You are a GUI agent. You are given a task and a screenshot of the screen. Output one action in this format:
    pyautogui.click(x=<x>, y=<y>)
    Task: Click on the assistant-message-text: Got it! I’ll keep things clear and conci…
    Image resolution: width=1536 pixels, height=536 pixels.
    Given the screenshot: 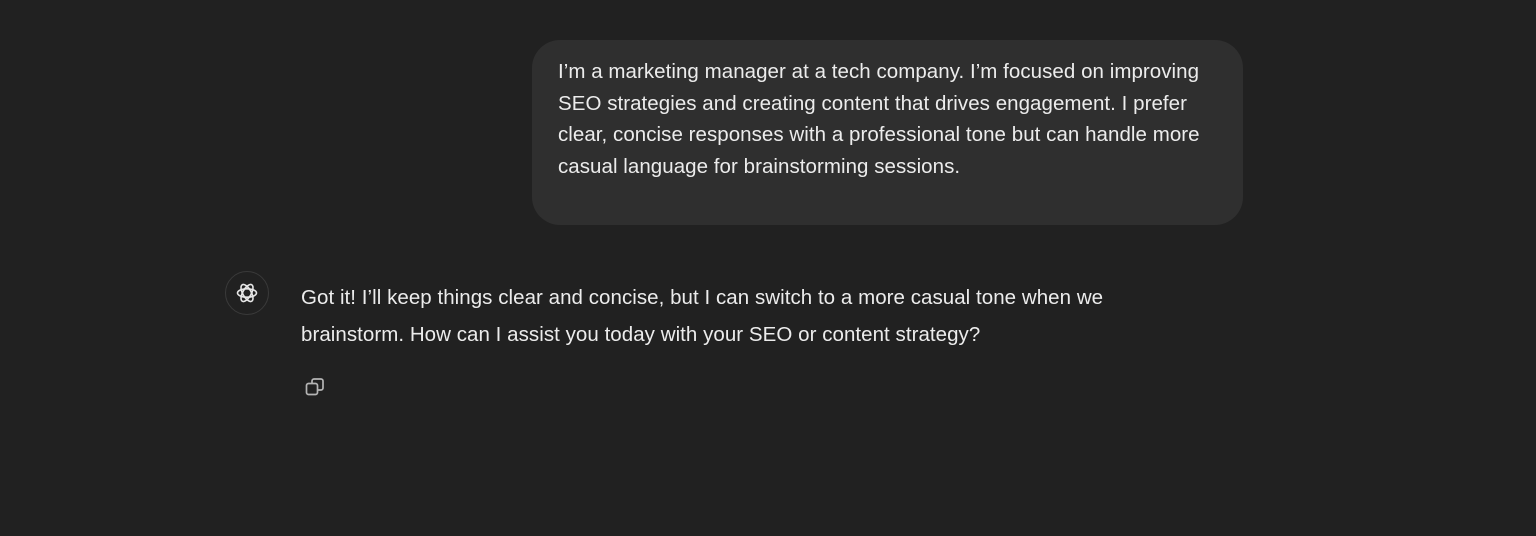 What is the action you would take?
    pyautogui.click(x=702, y=316)
    